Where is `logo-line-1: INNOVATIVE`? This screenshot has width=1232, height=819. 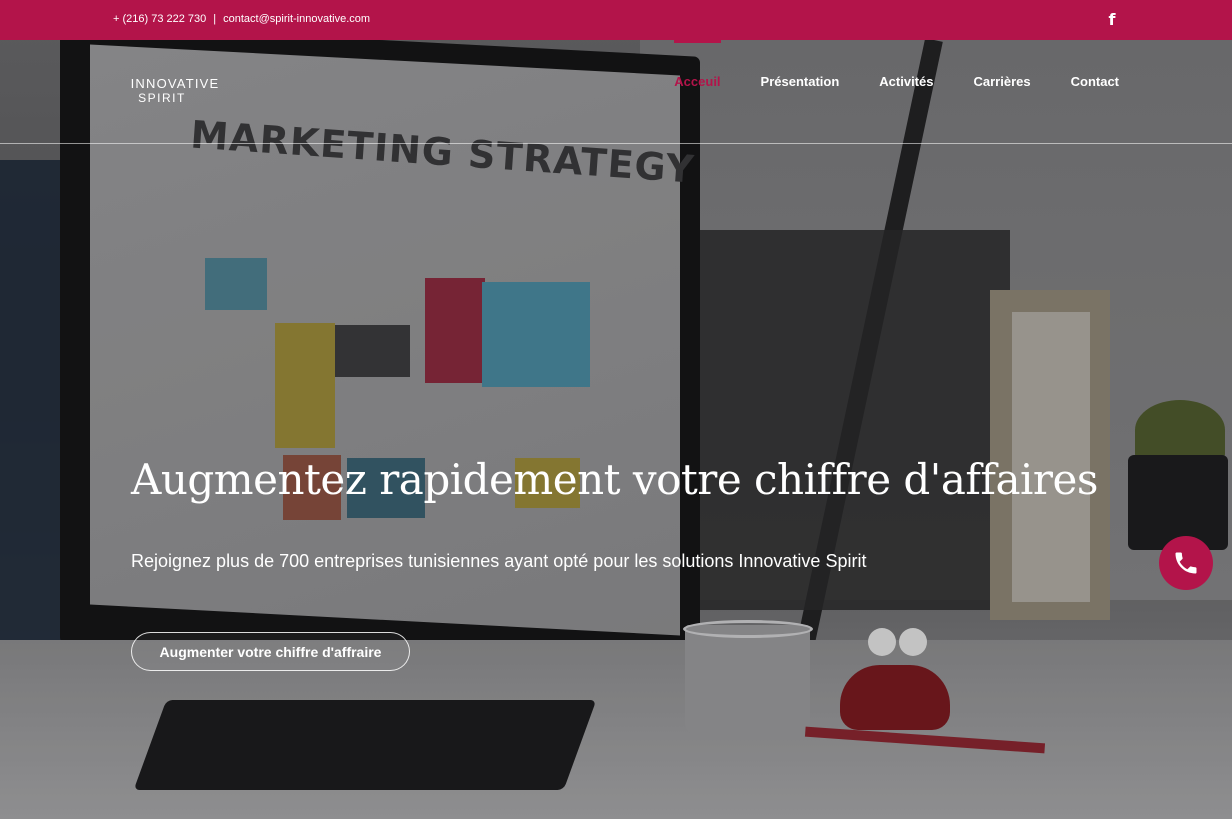
logo-line-1: INNOVATIVE is located at coordinates (175, 83).